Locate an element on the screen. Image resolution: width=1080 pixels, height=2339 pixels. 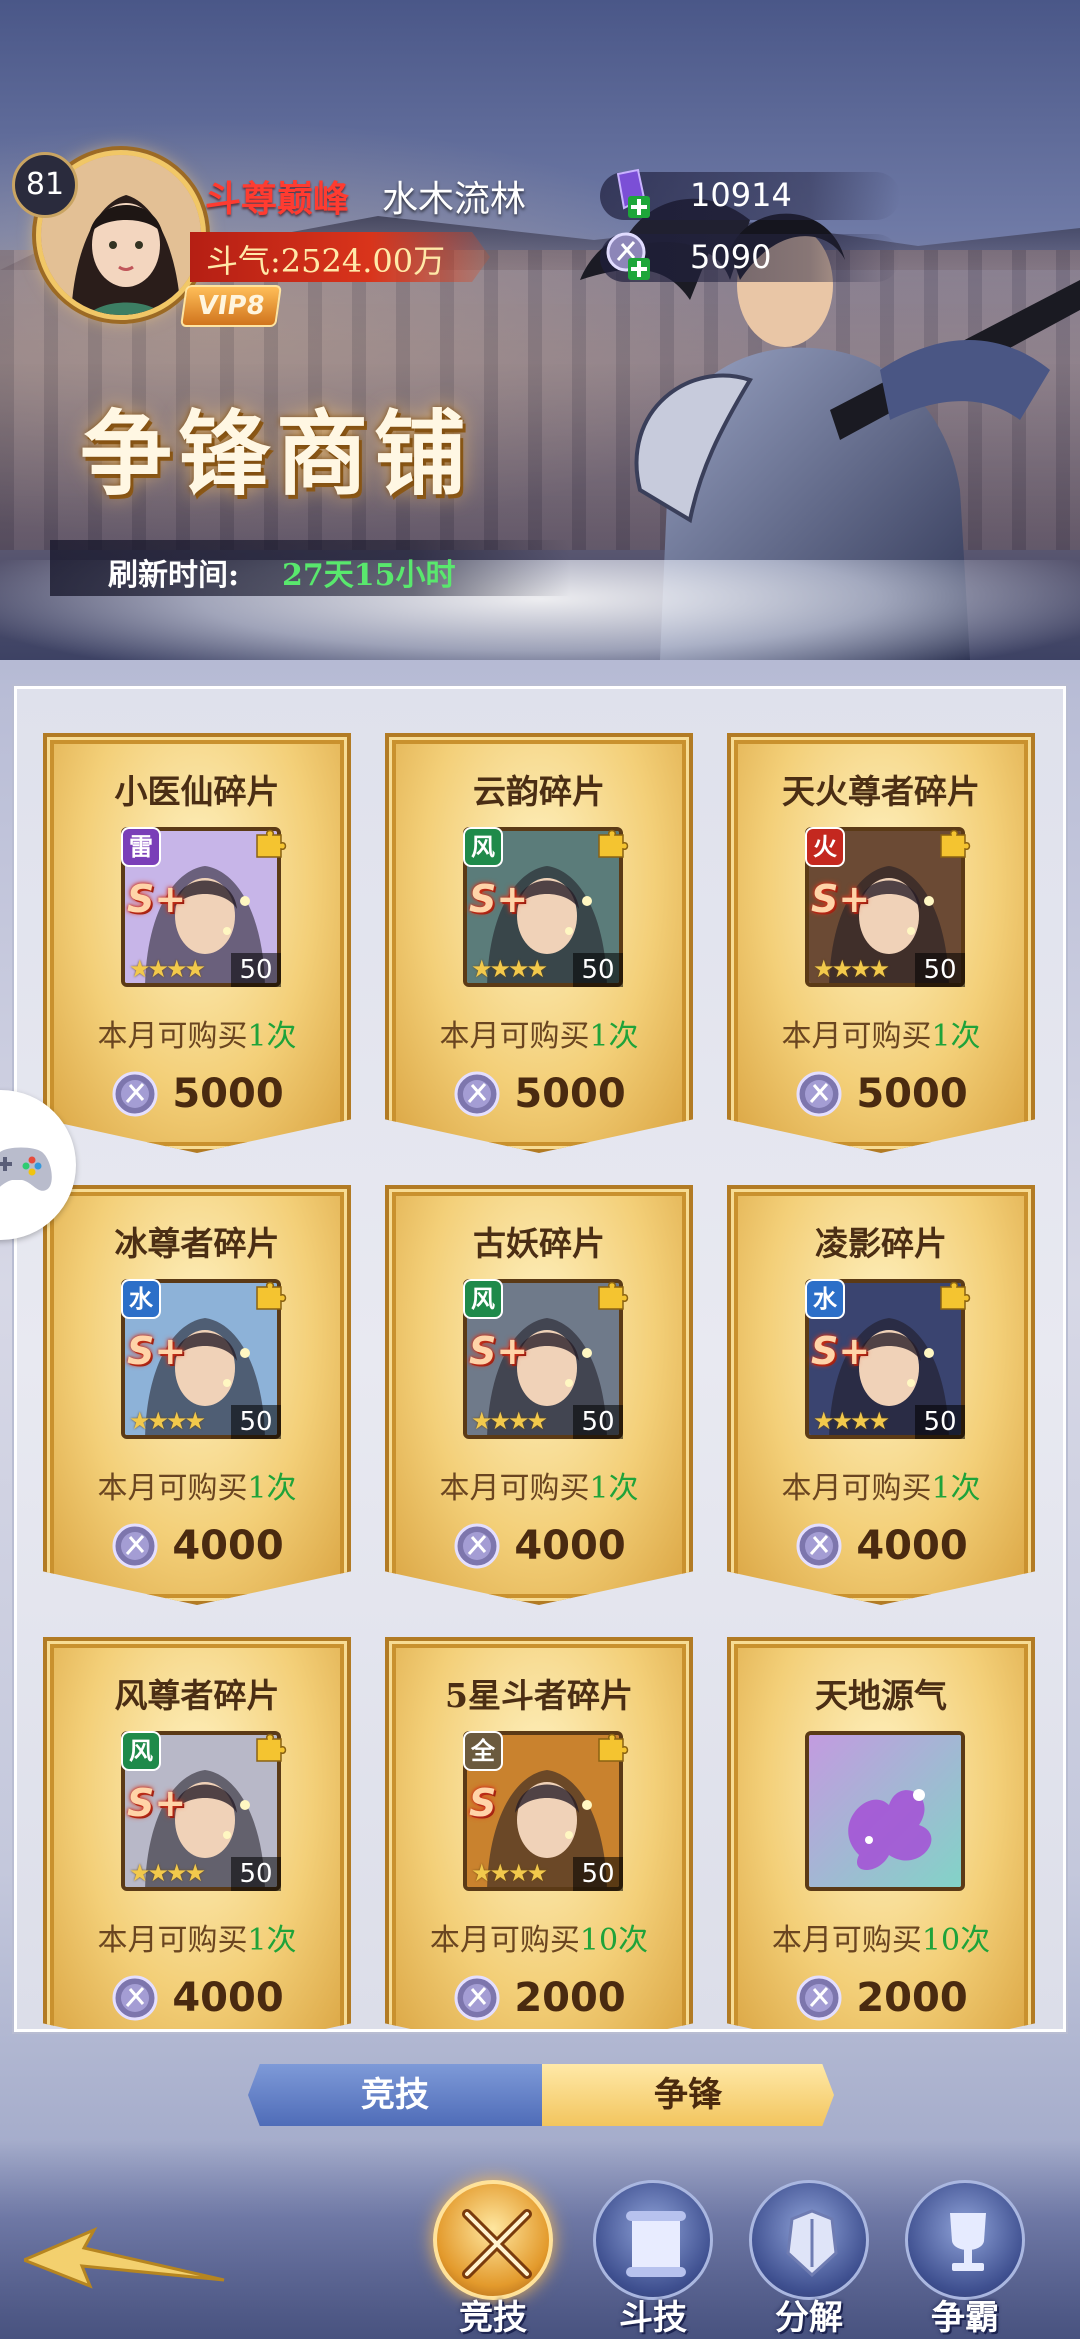
item-price: 4000 is located at coordinates (228, 1546).